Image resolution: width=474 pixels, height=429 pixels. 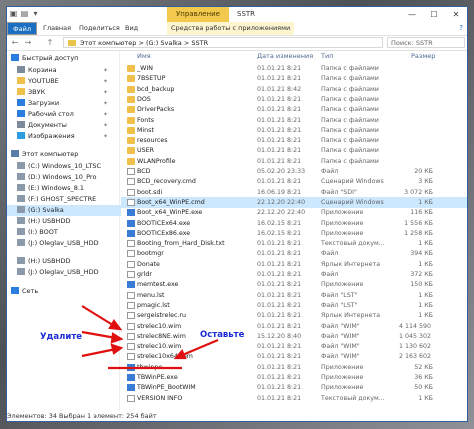 What do you see at coordinates (222, 335) in the screenshot?
I see `annotation-keep: Оставьте` at bounding box center [222, 335].